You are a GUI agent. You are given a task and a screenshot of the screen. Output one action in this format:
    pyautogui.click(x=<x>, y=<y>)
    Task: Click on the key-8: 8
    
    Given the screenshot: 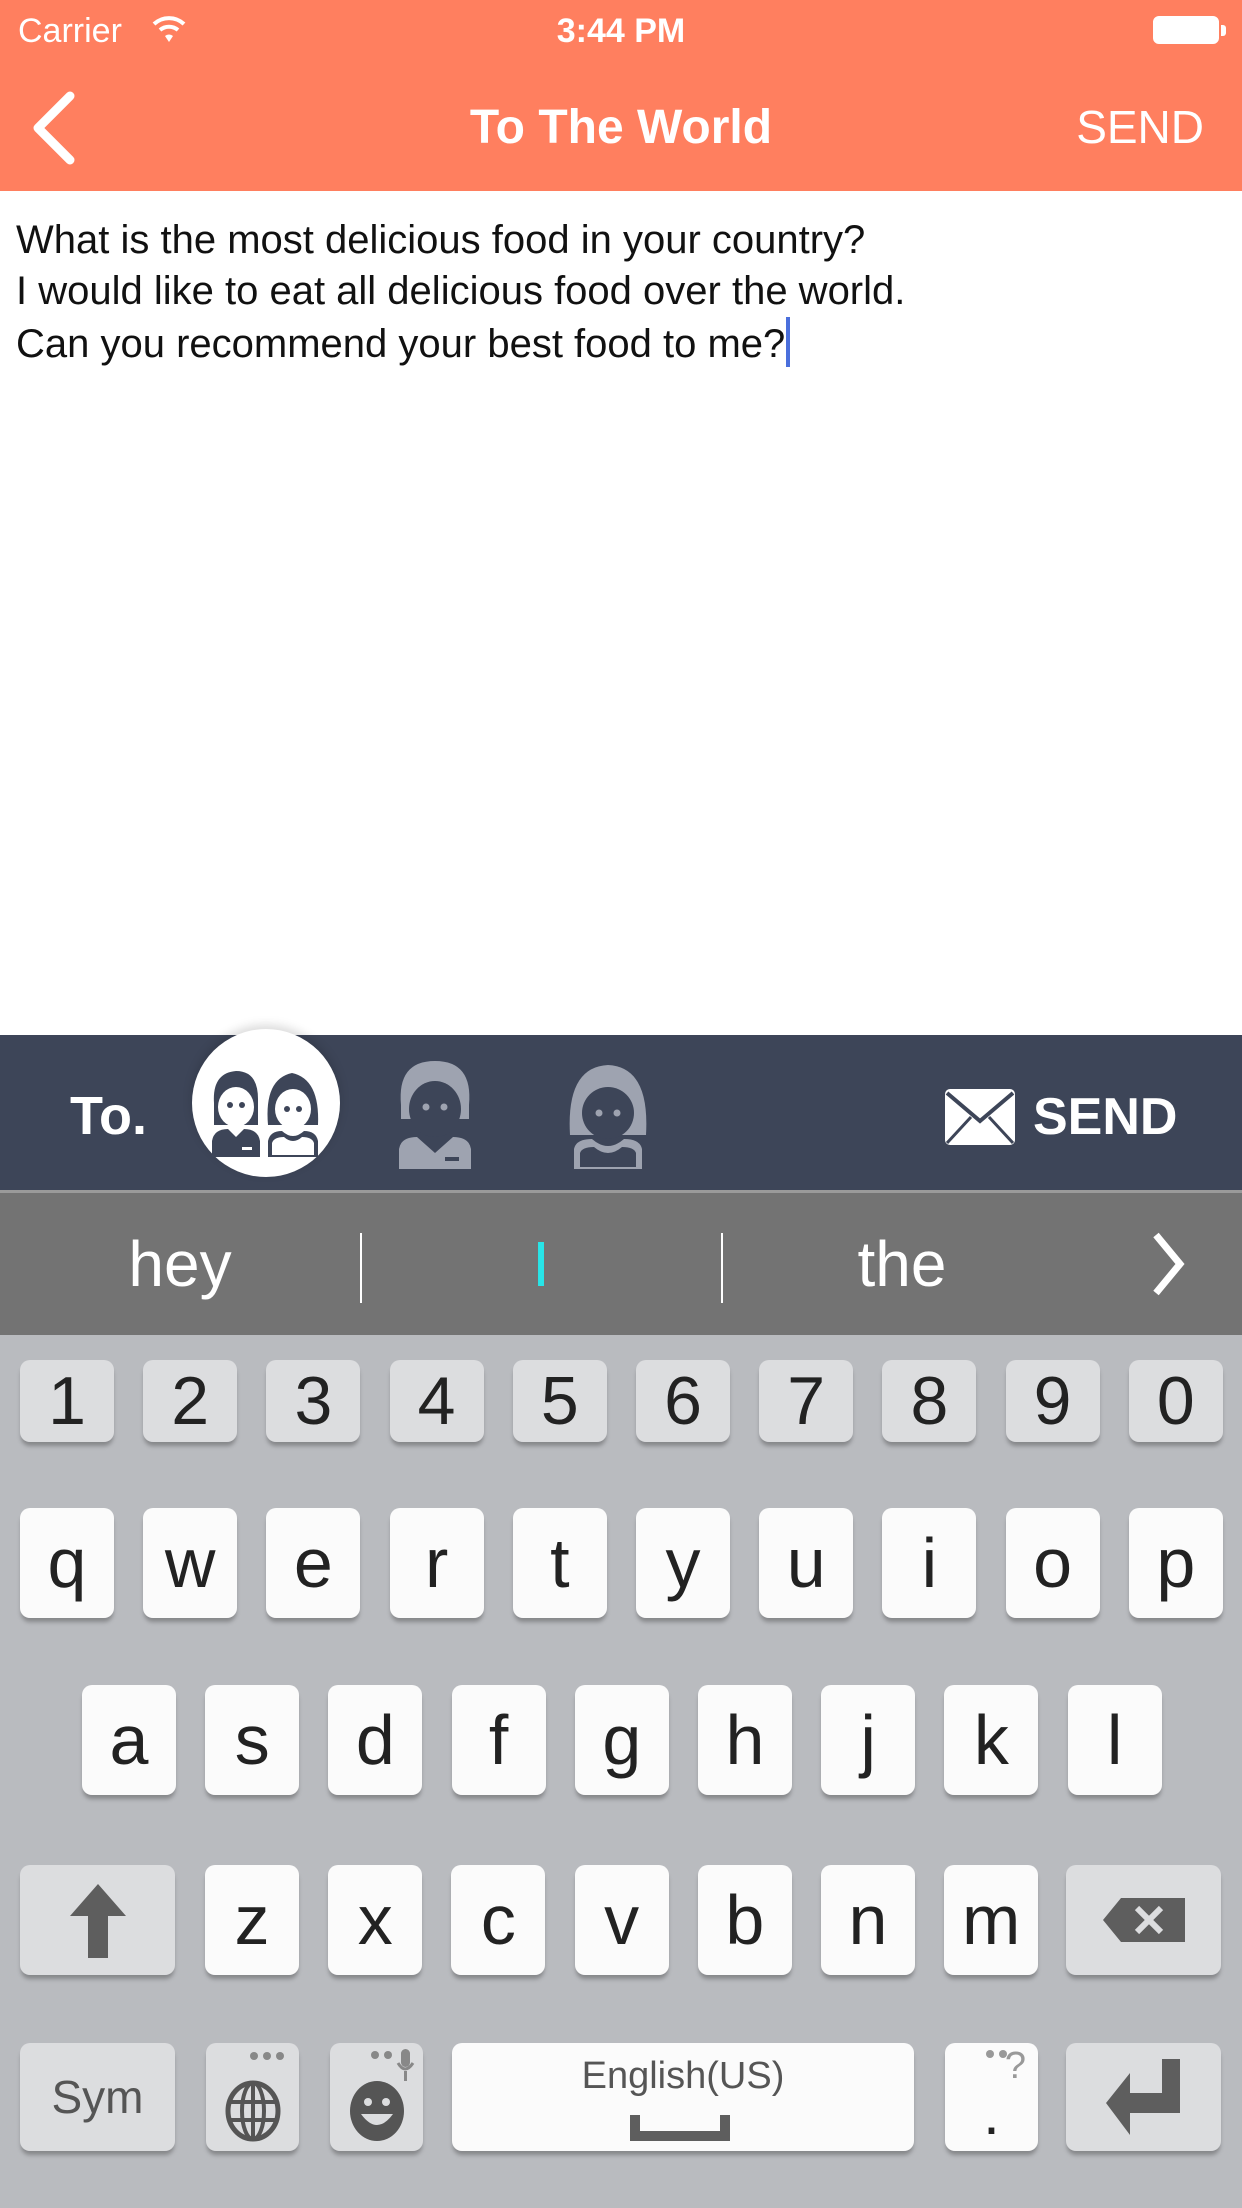 What is the action you would take?
    pyautogui.click(x=929, y=1401)
    